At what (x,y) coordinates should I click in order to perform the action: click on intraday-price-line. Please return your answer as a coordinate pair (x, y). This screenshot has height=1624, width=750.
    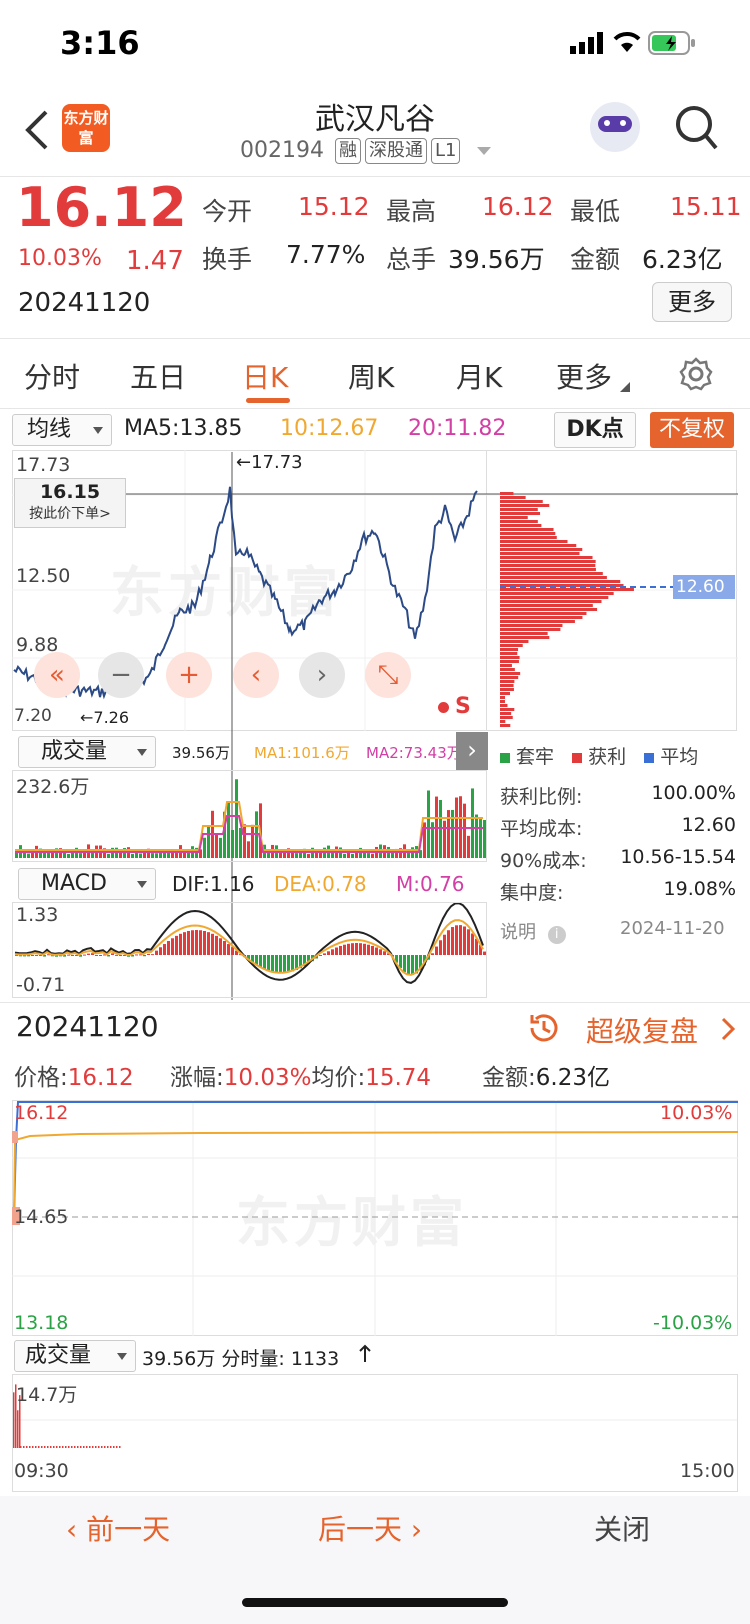
    Looking at the image, I should click on (375, 1160).